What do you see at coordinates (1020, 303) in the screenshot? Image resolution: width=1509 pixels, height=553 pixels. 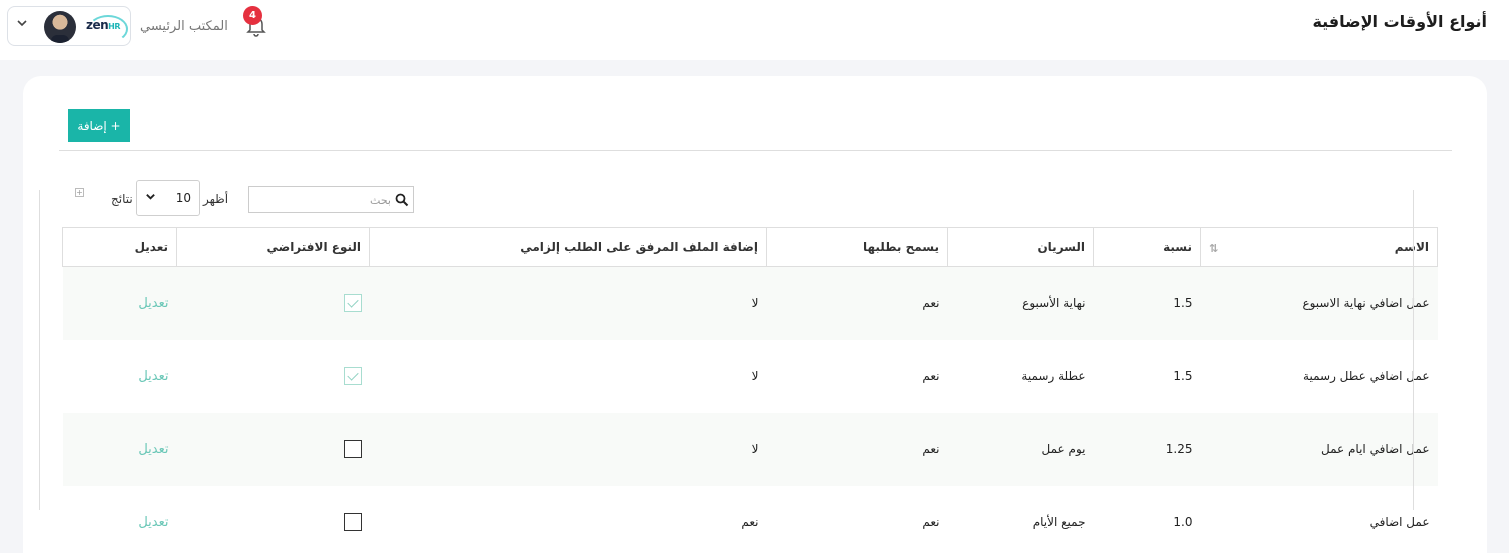 I see `cell-applies: نهاية الأسبوع` at bounding box center [1020, 303].